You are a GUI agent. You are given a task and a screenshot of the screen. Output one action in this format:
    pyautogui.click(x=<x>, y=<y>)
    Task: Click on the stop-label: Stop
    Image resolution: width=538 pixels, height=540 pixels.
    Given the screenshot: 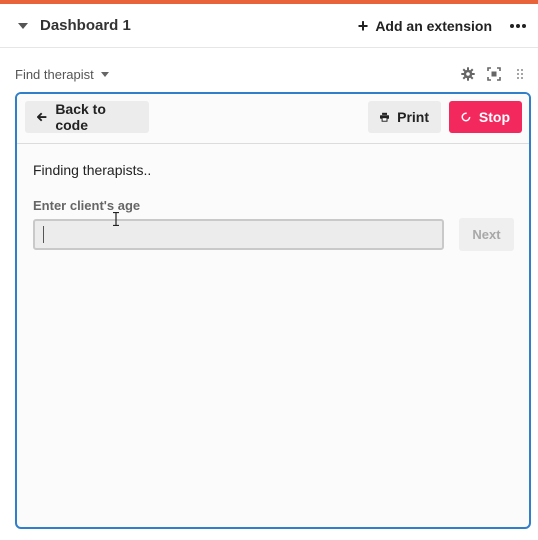 What is the action you would take?
    pyautogui.click(x=494, y=117)
    